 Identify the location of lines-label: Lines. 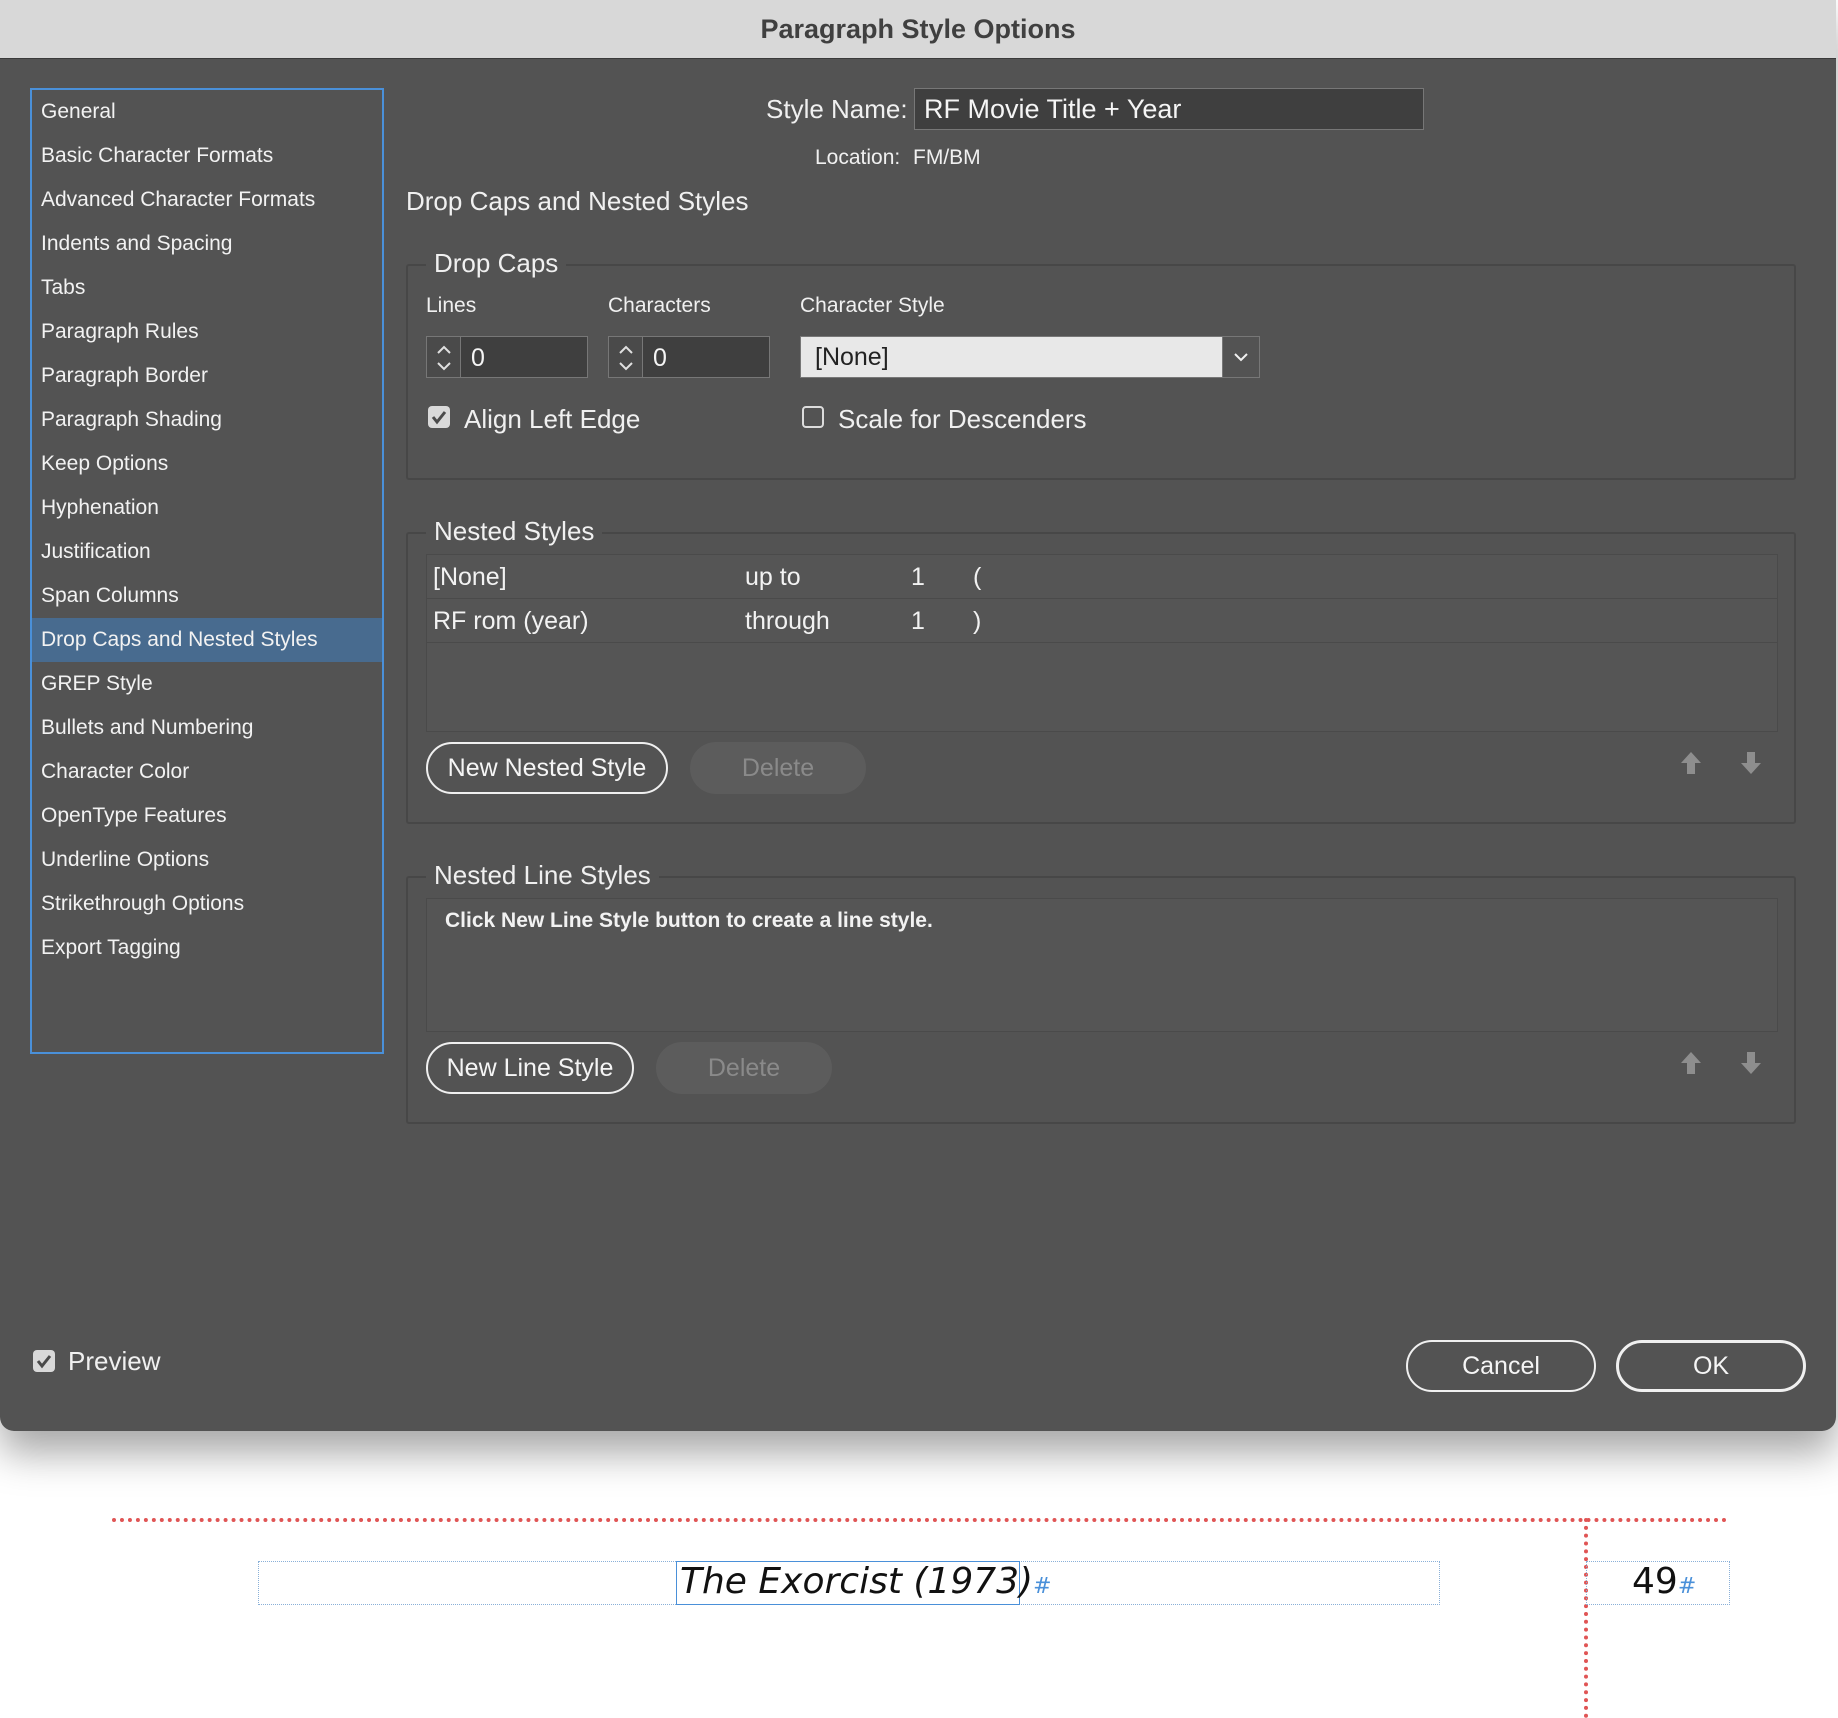
(451, 305).